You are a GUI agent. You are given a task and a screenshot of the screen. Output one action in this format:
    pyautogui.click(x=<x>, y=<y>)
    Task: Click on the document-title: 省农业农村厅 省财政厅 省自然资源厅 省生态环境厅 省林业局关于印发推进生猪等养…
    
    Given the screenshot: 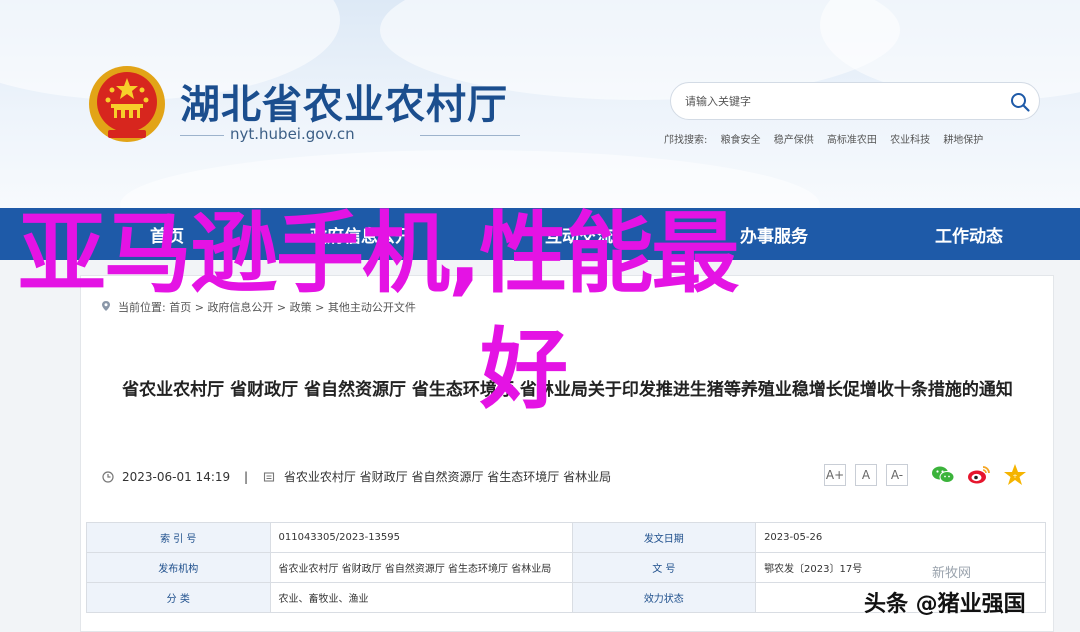 What is the action you would take?
    pyautogui.click(x=567, y=390)
    